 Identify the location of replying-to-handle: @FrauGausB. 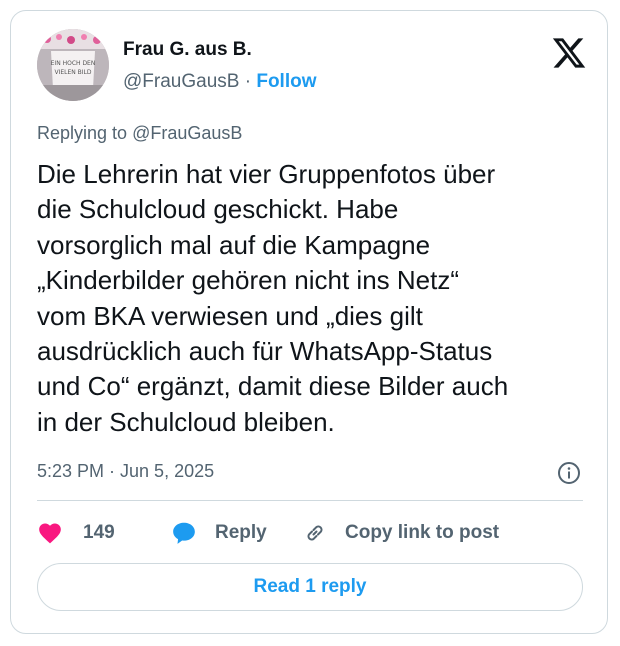
(187, 133).